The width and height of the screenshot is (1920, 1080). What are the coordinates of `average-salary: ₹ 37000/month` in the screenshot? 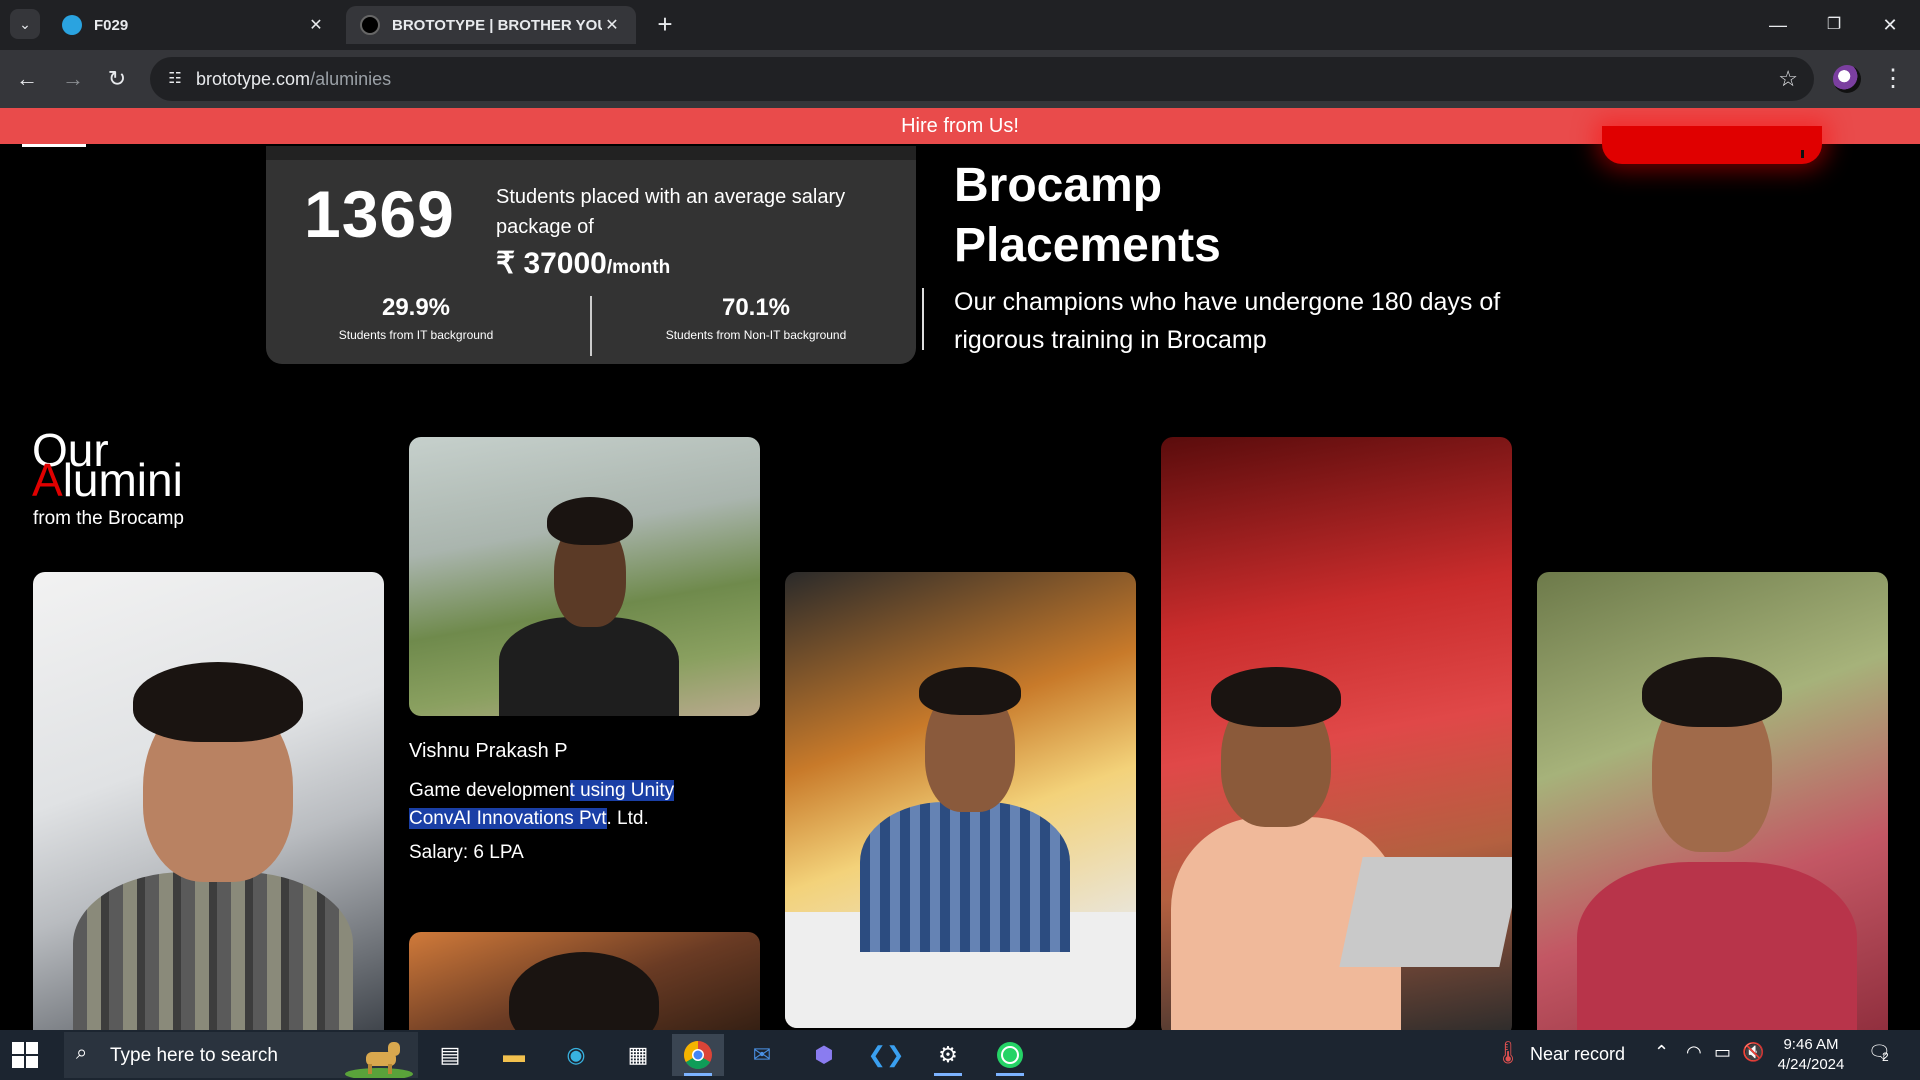 It's located at (583, 263).